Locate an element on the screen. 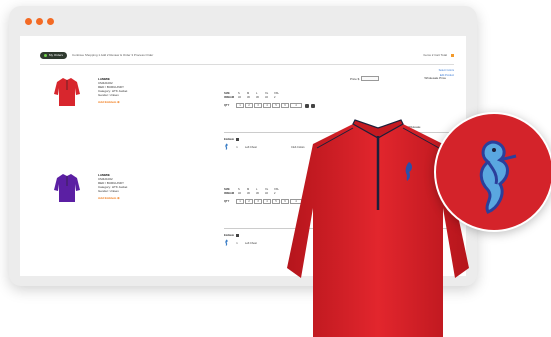 The image size is (551, 337). emblem-zoom-circle is located at coordinates (492, 172).